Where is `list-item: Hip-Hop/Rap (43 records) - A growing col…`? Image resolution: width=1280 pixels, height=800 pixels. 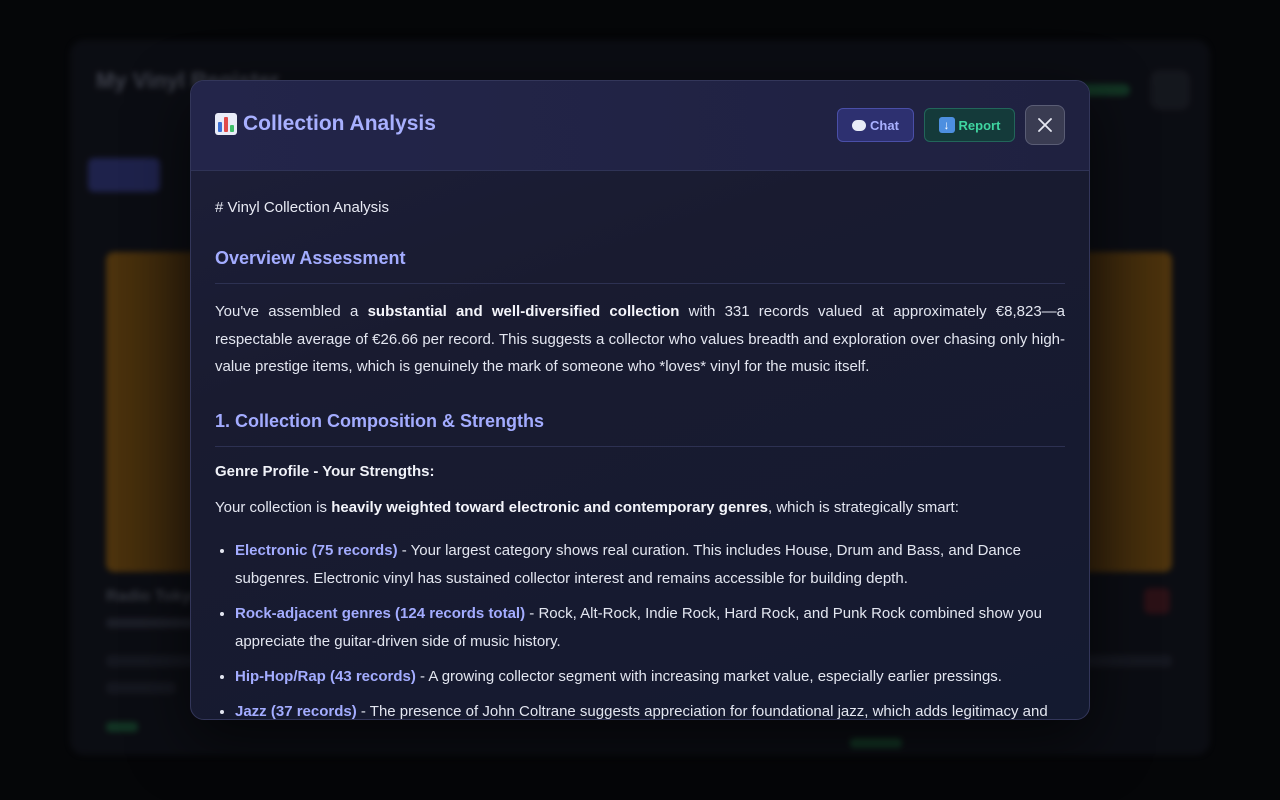
list-item: Hip-Hop/Rap (43 records) - A growing col… is located at coordinates (650, 677).